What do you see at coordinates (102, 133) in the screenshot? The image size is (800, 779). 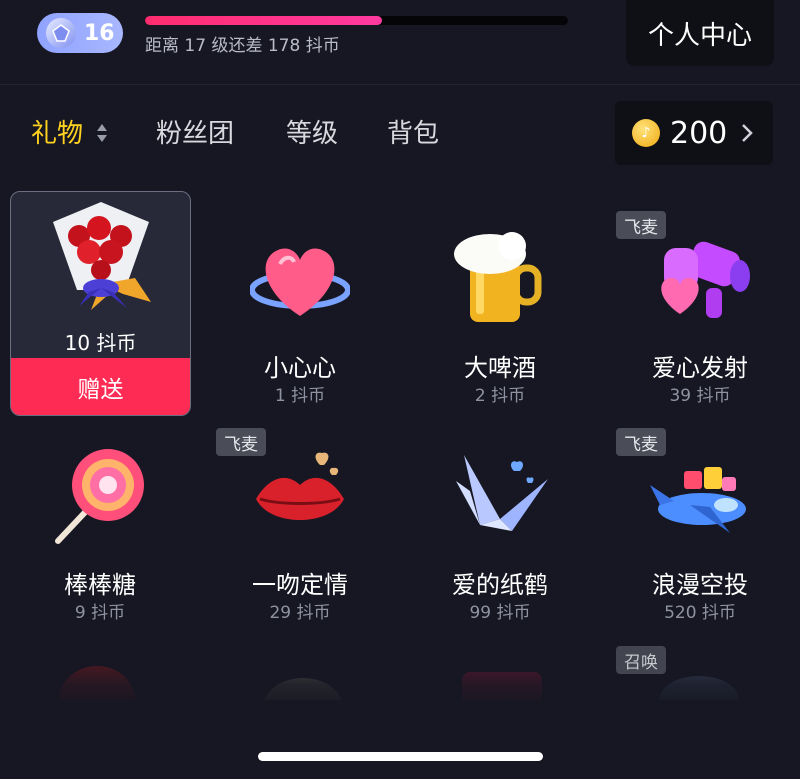 I see `sort-arrows-icon` at bounding box center [102, 133].